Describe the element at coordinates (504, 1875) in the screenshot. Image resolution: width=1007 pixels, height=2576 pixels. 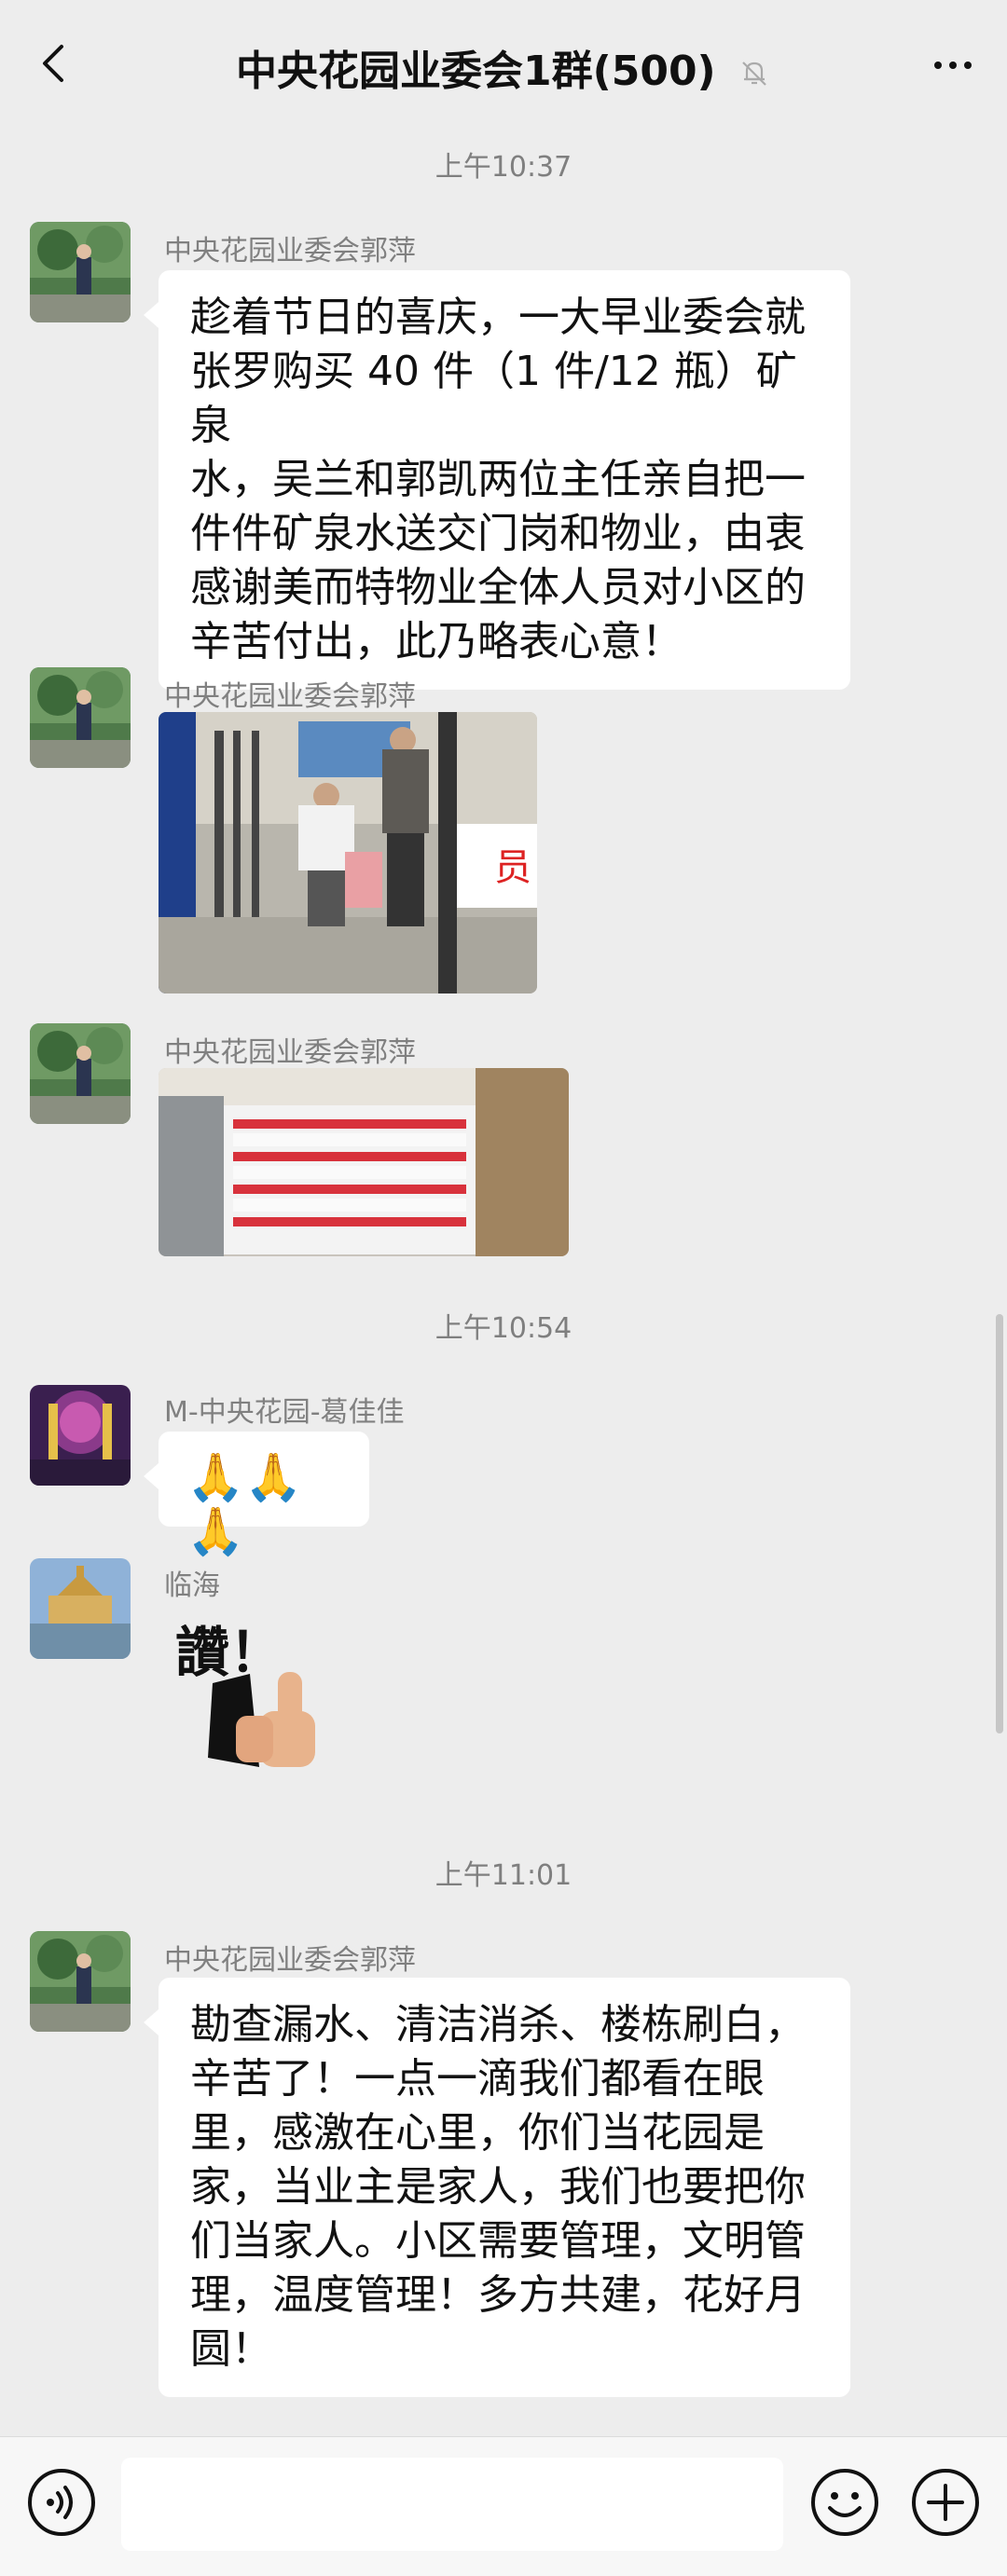
I see `timestamp: 上午11:01` at that location.